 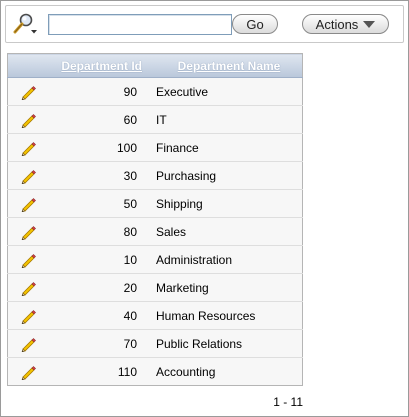 What do you see at coordinates (100, 231) in the screenshot?
I see `department-id-cell: 80` at bounding box center [100, 231].